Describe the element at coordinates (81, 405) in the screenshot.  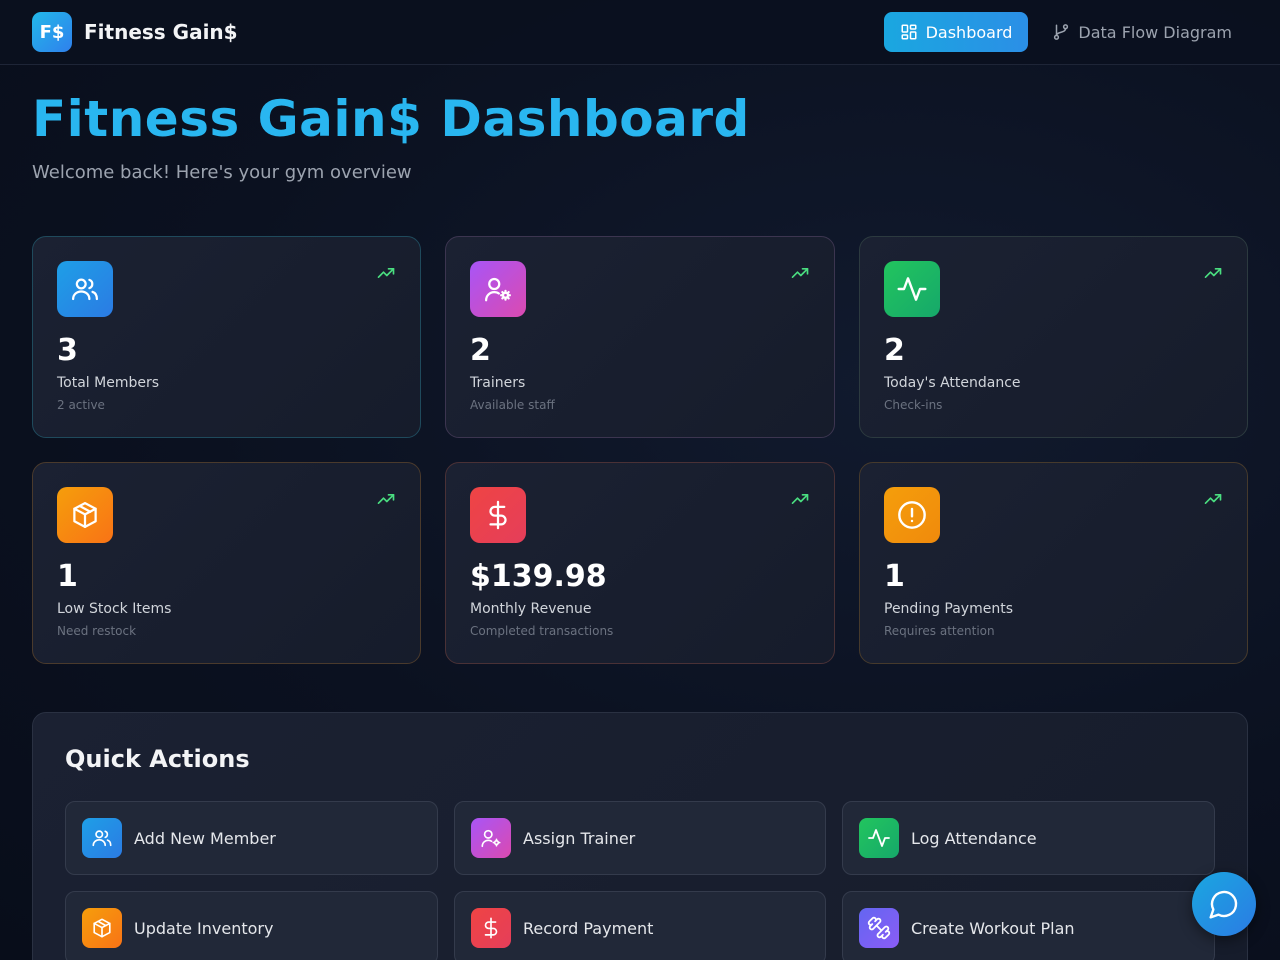
I see `stat-sublabel: 2 active` at that location.